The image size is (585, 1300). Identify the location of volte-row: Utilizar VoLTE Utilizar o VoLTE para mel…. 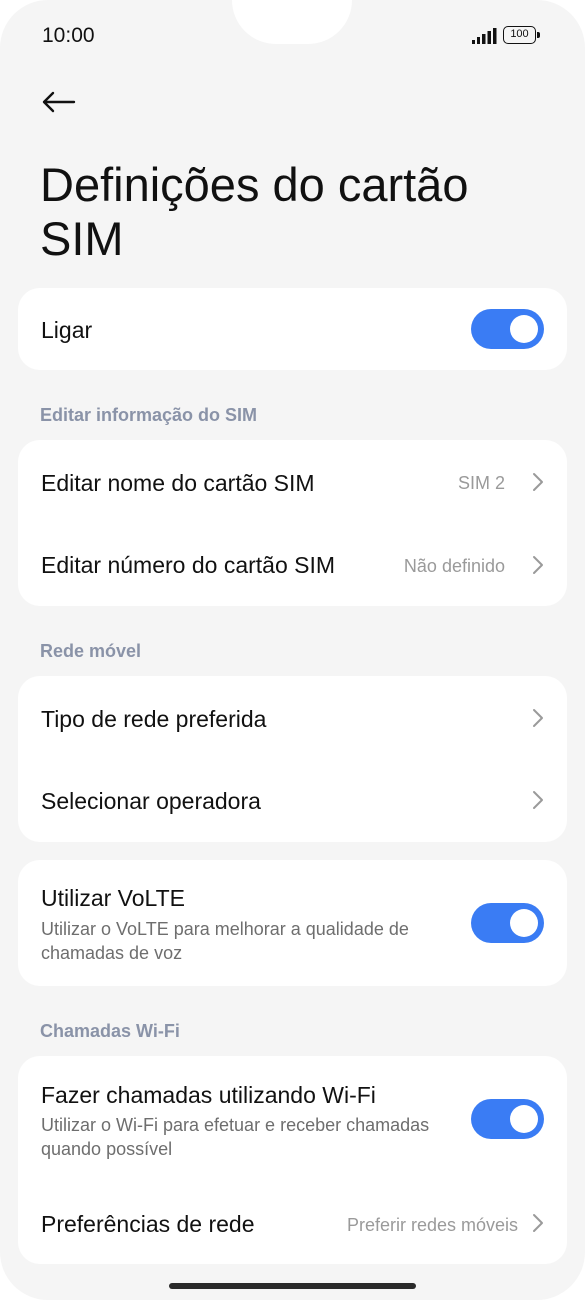
(292, 923).